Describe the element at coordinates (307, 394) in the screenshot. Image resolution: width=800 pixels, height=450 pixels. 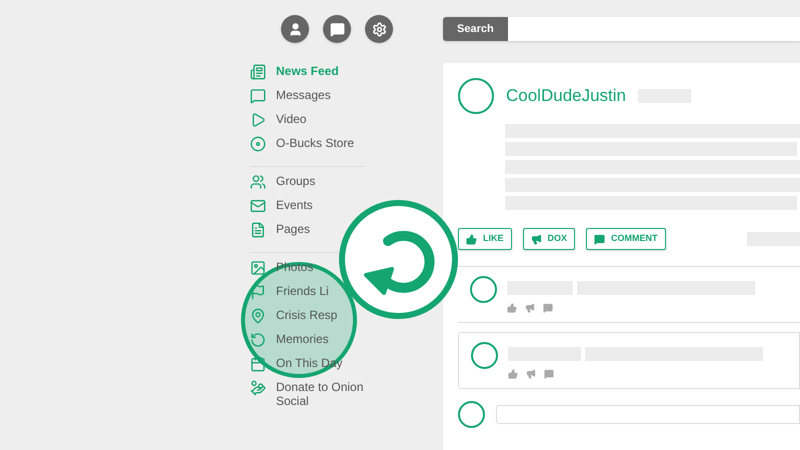
I see `sidebar-item: Donate to Onion Social` at that location.